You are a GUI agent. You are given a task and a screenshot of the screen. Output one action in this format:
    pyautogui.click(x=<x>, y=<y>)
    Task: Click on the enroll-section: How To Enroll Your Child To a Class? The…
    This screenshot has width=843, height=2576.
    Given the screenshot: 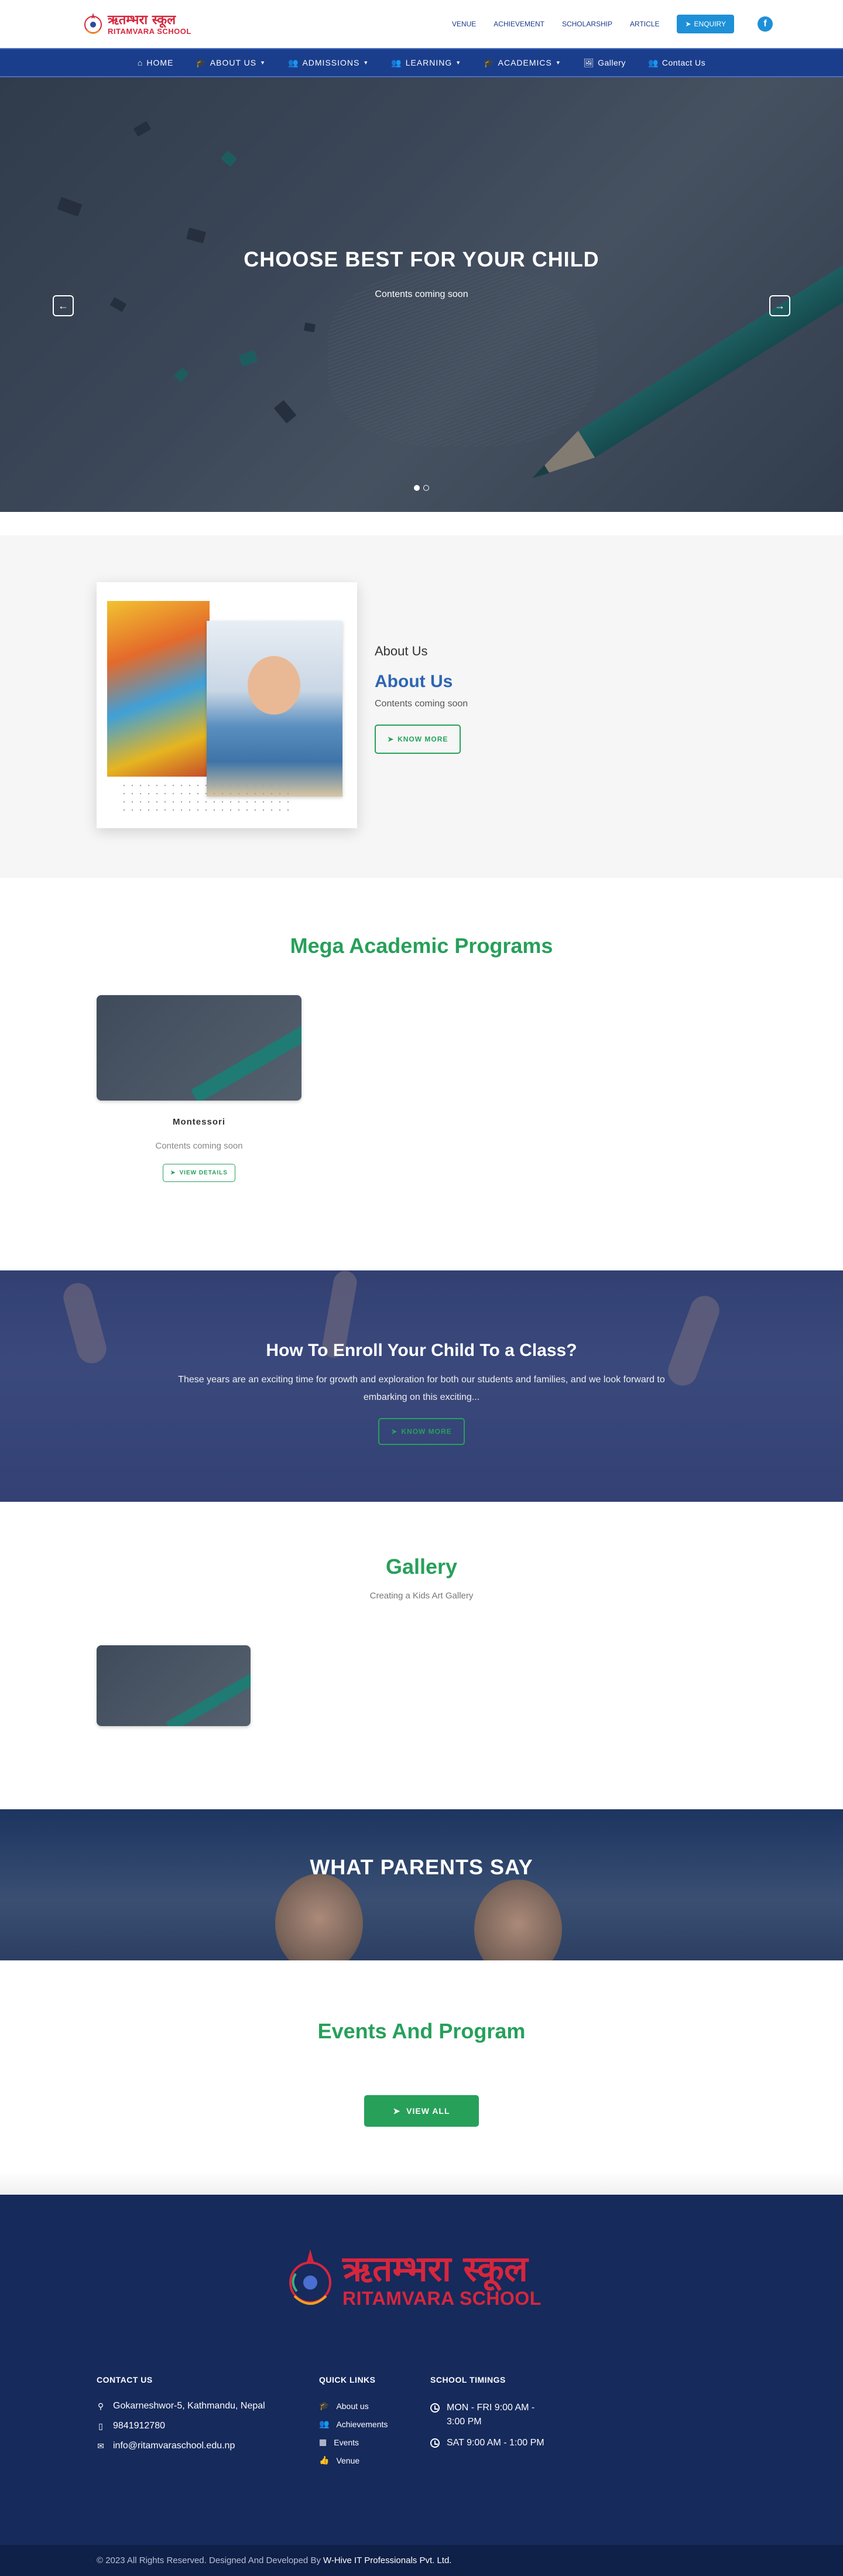 What is the action you would take?
    pyautogui.click(x=421, y=1386)
    